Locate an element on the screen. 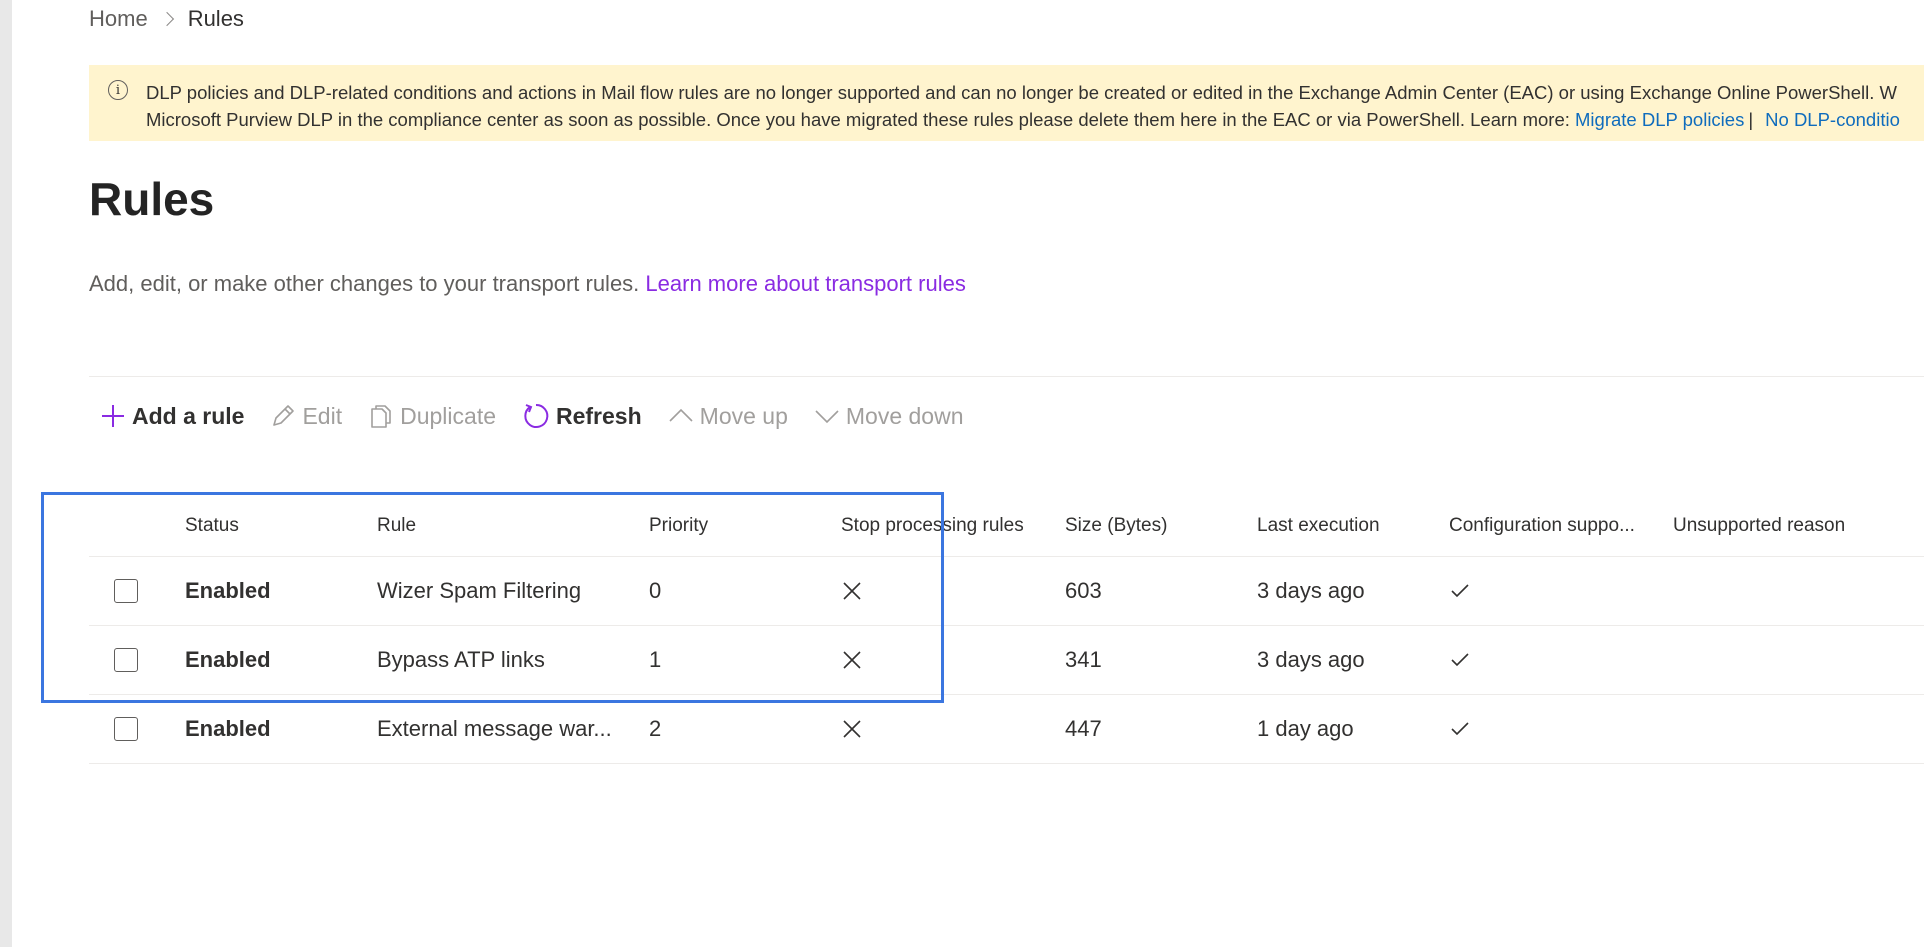 This screenshot has height=947, width=1924. migrate-dlp-policies-link: Migrate DLP policies is located at coordinates (1659, 119).